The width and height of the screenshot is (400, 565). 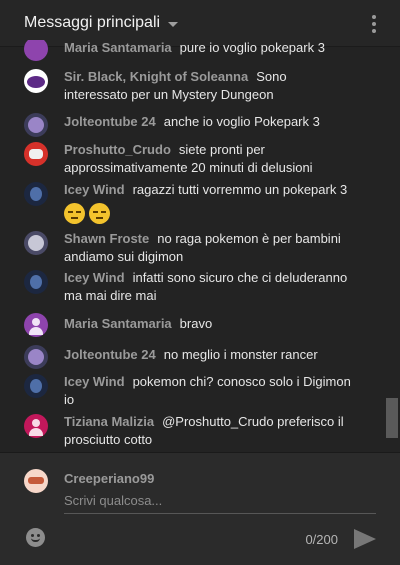 I want to click on message-text: pure io voglio pokepark 3, so click(x=252, y=47).